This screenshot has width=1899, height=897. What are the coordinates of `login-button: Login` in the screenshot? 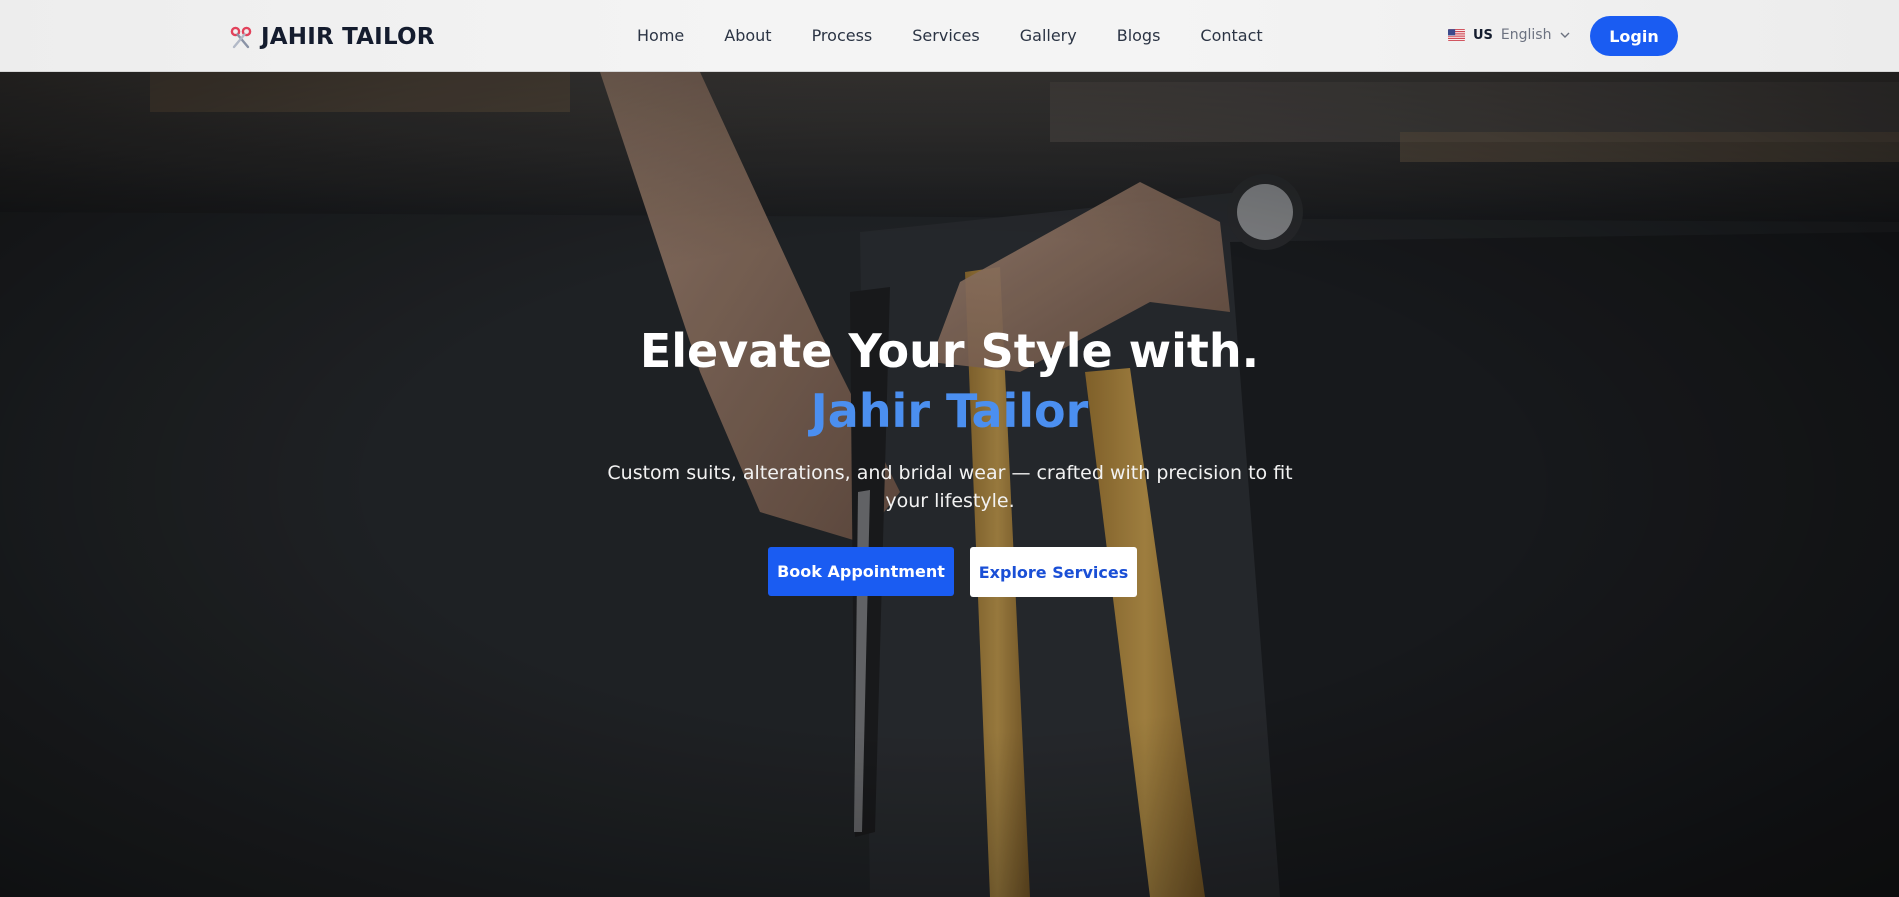 It's located at (1634, 36).